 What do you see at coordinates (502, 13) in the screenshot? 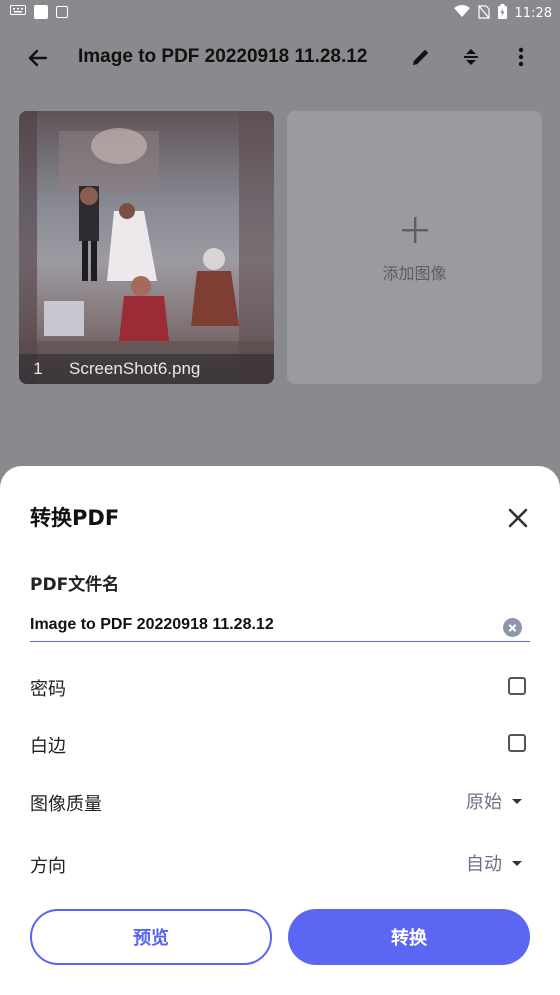
I see `battery-icon` at bounding box center [502, 13].